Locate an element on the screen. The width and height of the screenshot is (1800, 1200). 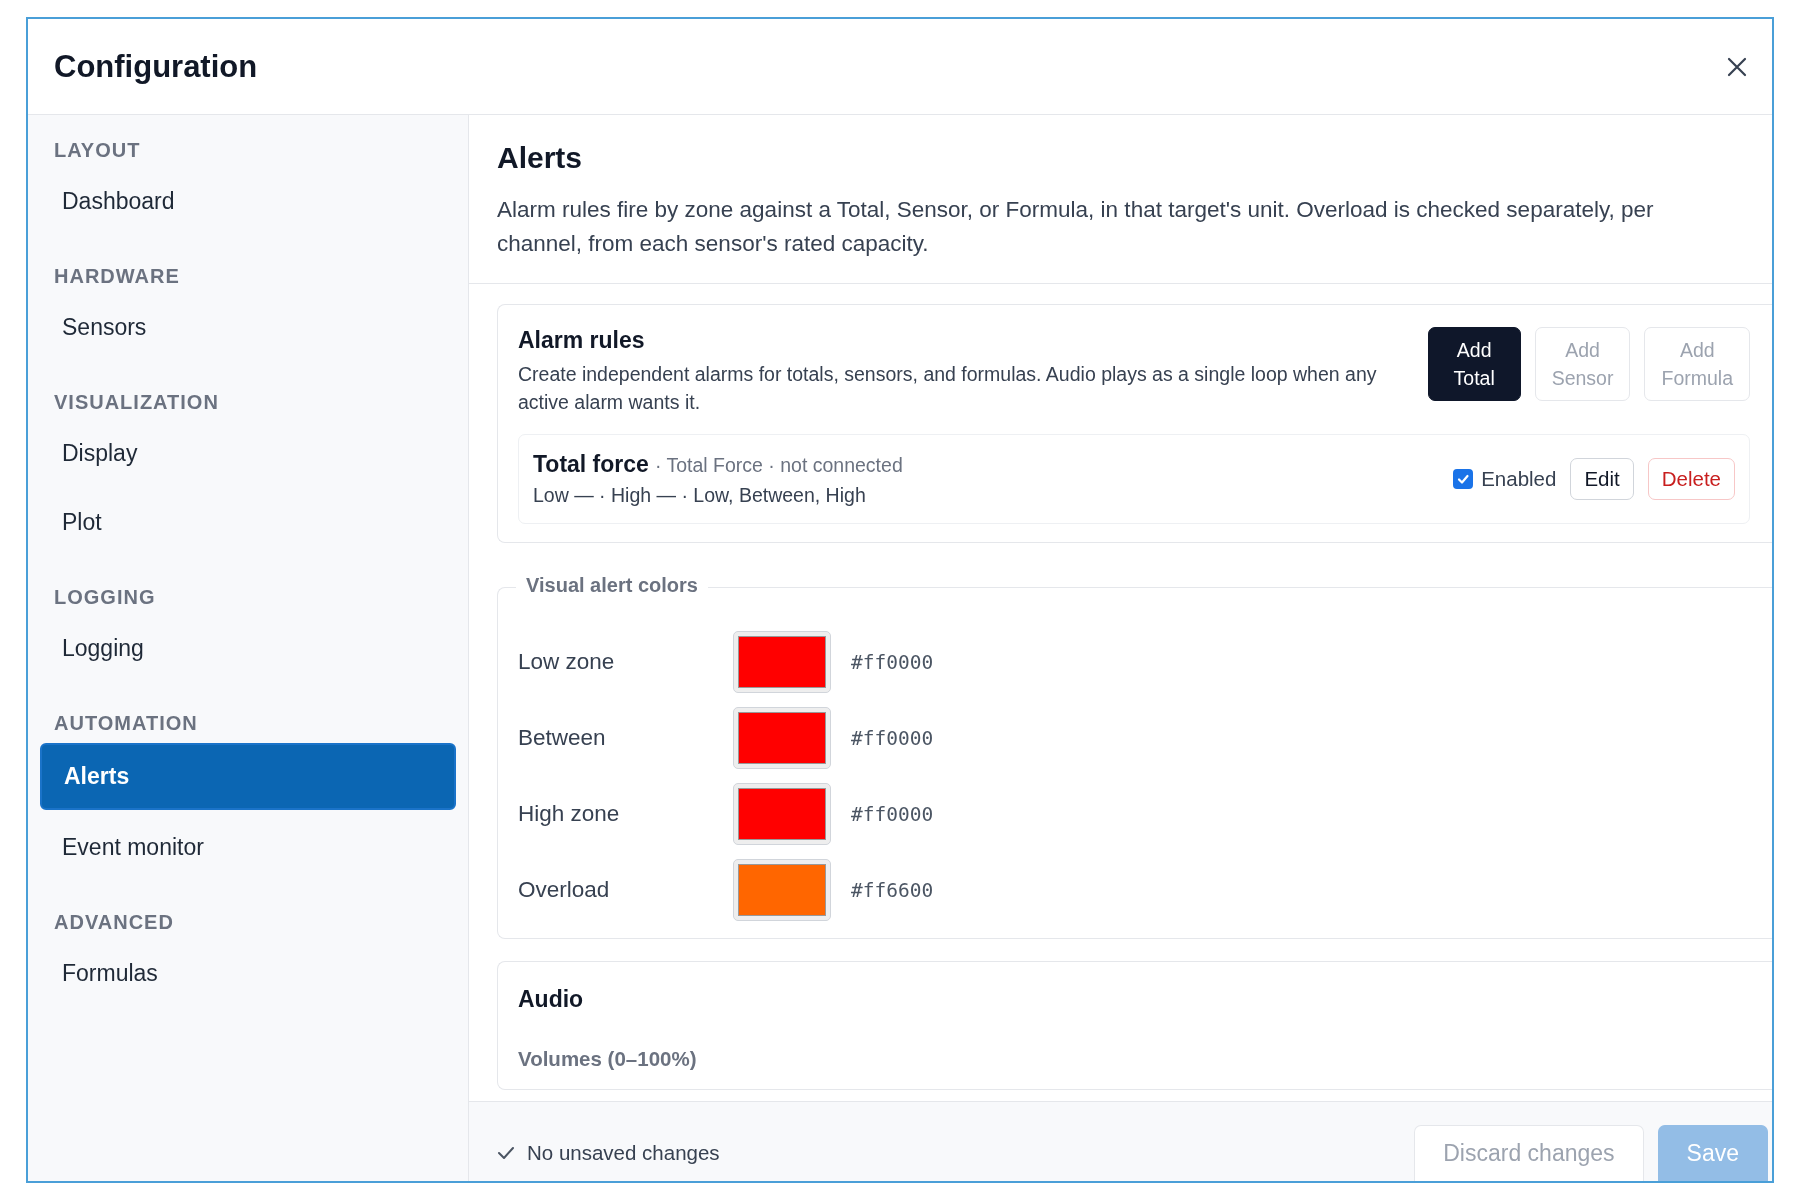
delete-button: Delete is located at coordinates (1691, 479).